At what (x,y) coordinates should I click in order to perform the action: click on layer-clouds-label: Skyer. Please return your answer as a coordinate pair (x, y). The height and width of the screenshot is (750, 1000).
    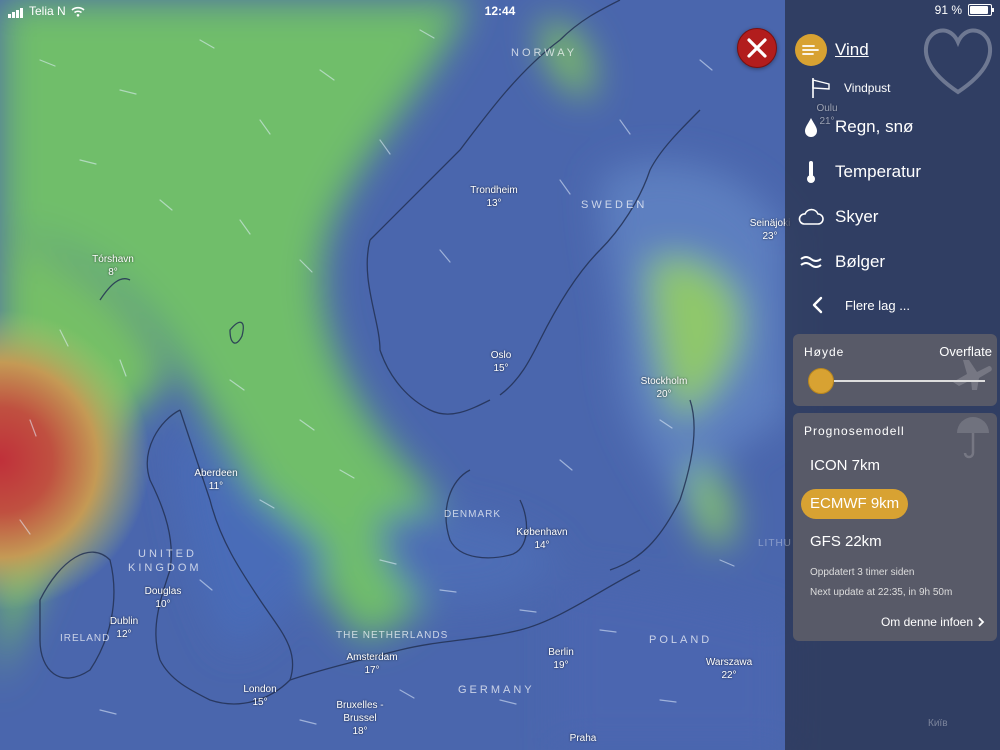
    Looking at the image, I should click on (857, 216).